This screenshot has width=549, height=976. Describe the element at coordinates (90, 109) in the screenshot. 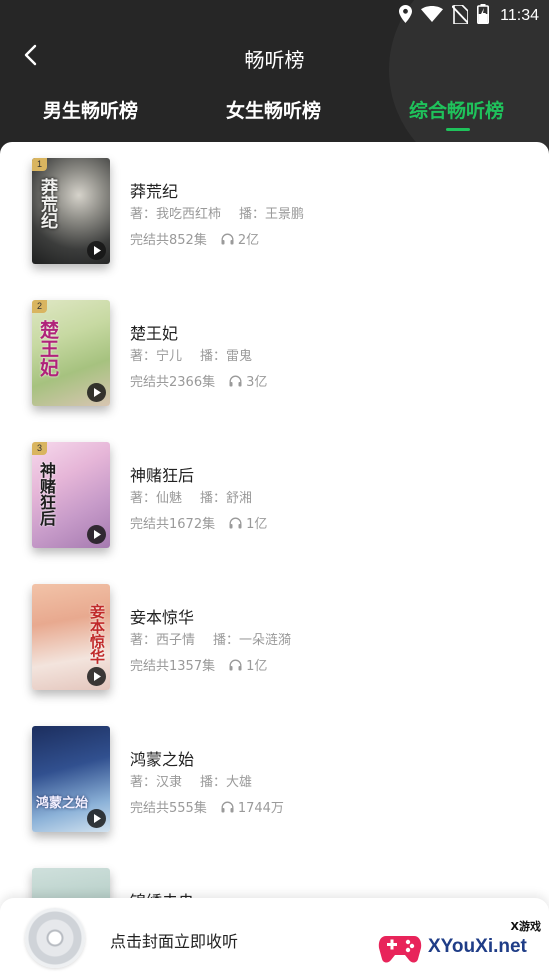

I see `tab-male: 男生畅听榜` at that location.